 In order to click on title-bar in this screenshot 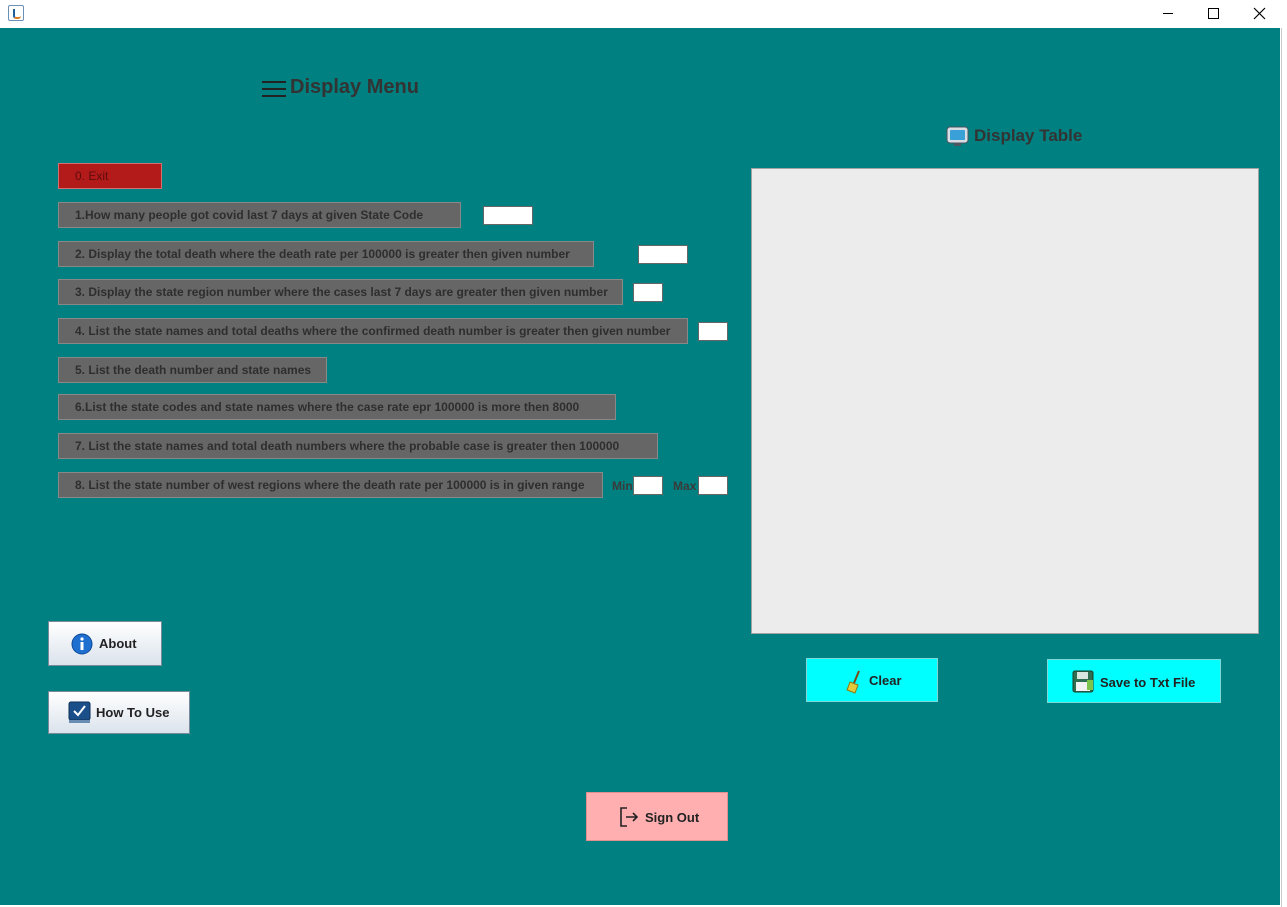, I will do `click(643, 14)`.